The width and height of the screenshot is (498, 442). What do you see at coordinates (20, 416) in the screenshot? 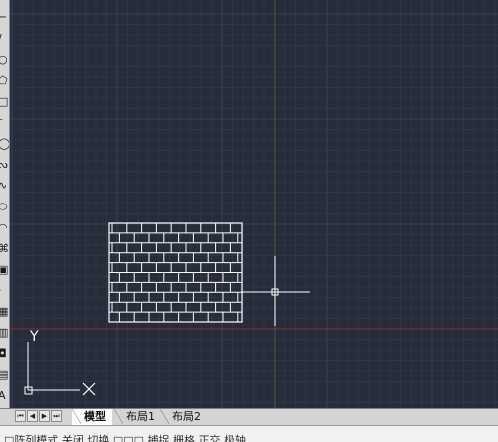
I see `first-tab-button: ⏮` at bounding box center [20, 416].